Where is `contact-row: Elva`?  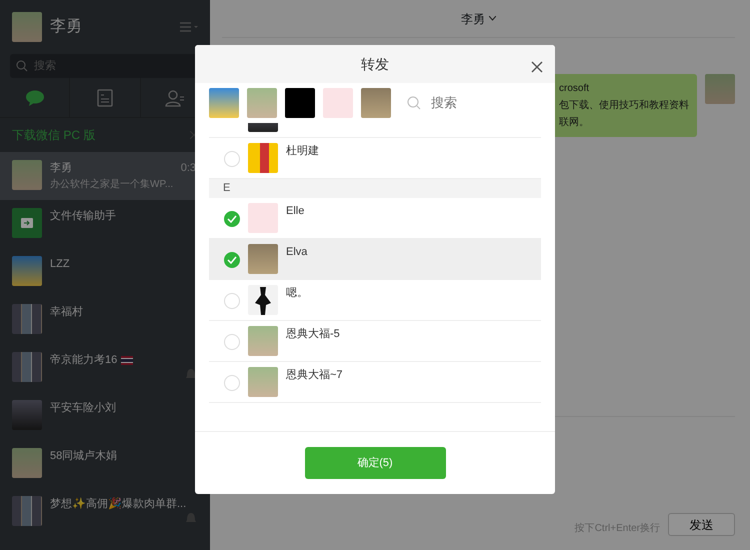
contact-row: Elva is located at coordinates (375, 259).